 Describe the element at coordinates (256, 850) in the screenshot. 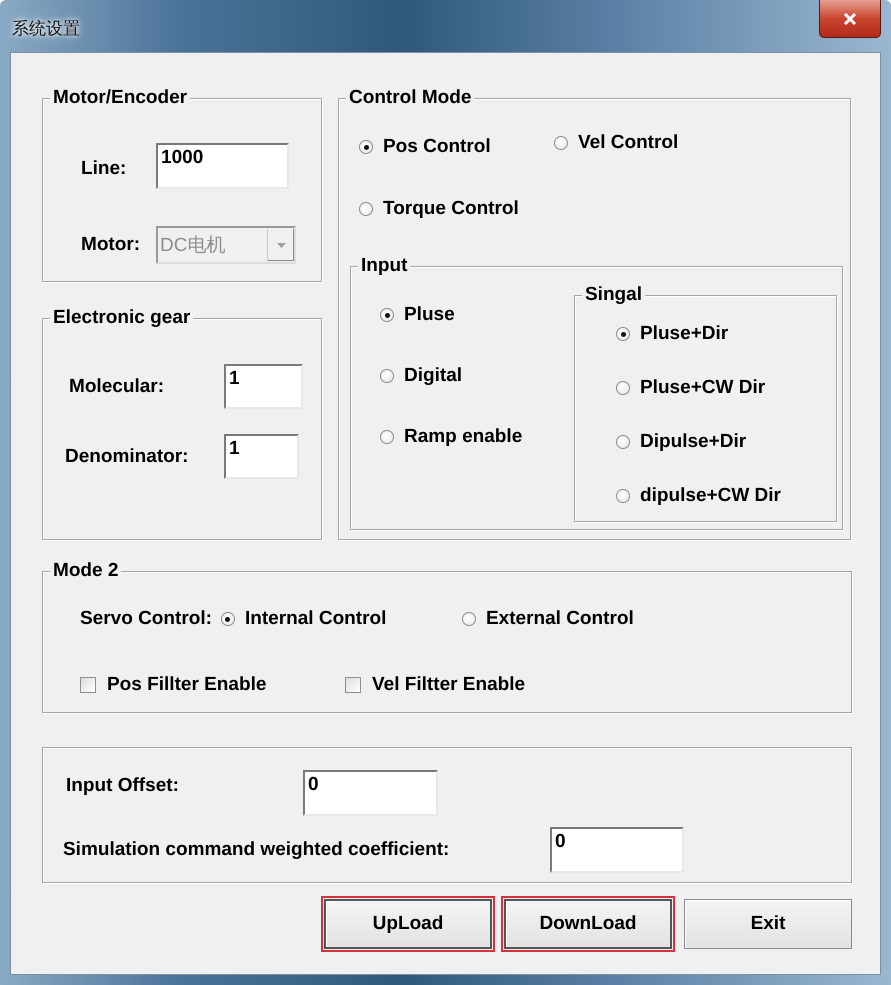

I see `field-label: Simulation command weighted coefficient:` at that location.